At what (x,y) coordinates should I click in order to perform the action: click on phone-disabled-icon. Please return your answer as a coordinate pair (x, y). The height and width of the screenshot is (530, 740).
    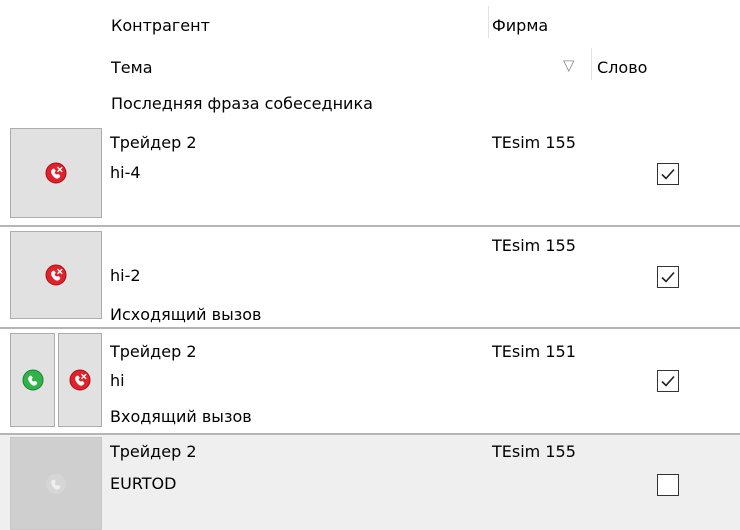
    Looking at the image, I should click on (56, 484).